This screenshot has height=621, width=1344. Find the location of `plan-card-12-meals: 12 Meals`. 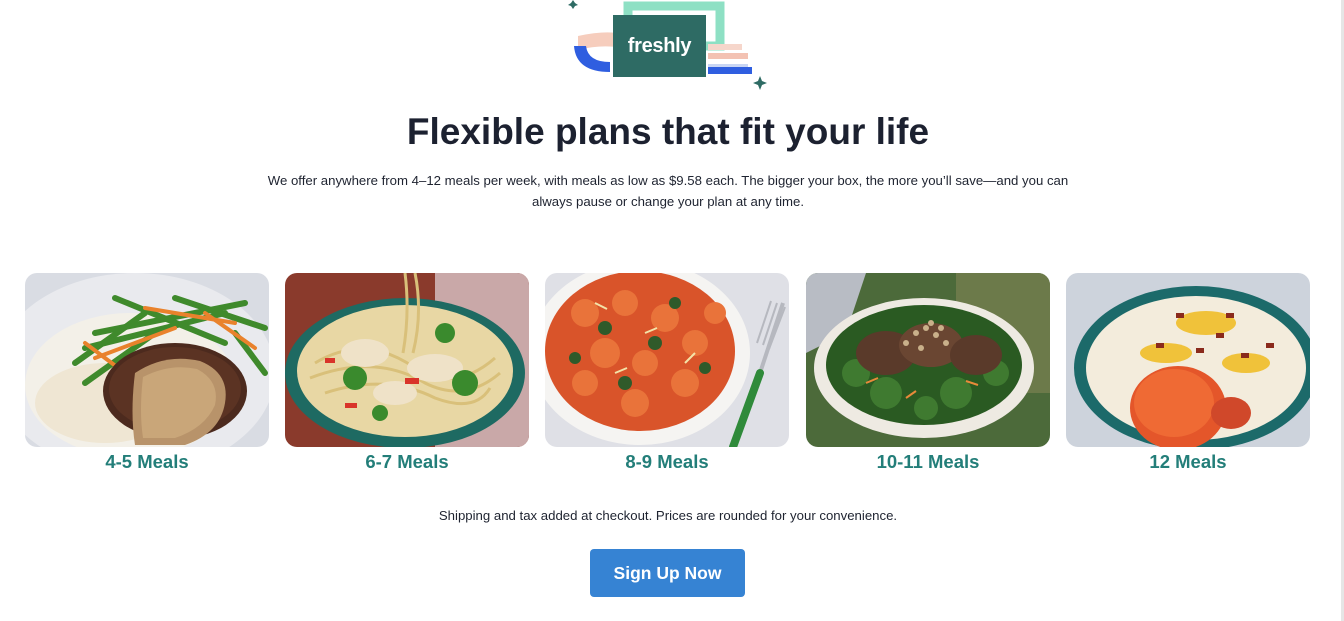

plan-card-12-meals: 12 Meals is located at coordinates (1188, 375).